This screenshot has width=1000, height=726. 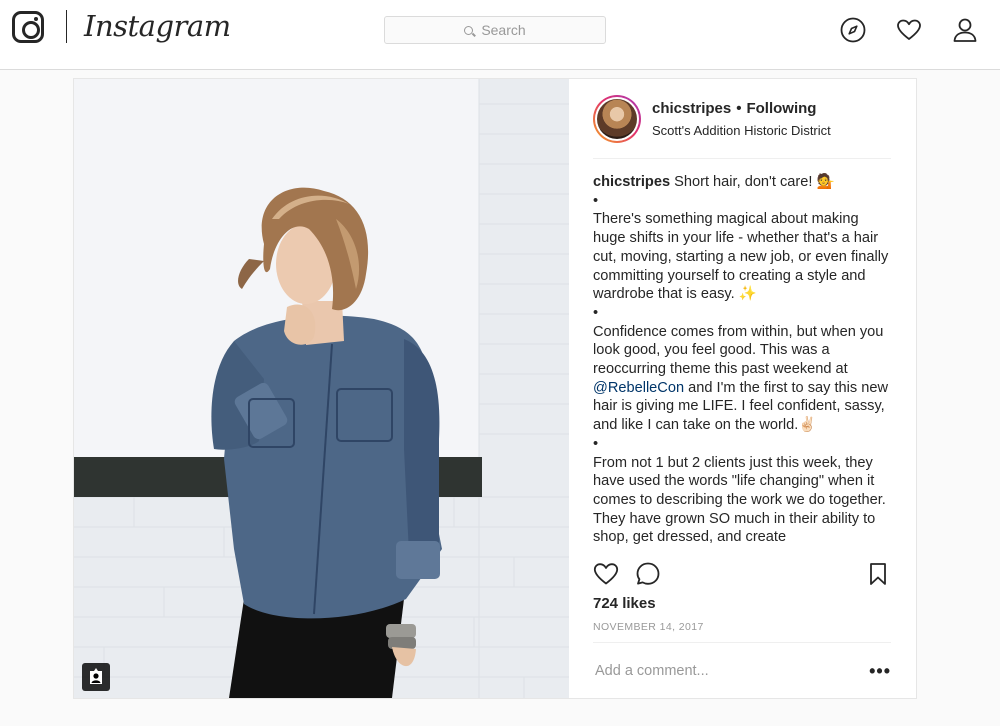 I want to click on instagram-camera-icon, so click(x=28, y=27).